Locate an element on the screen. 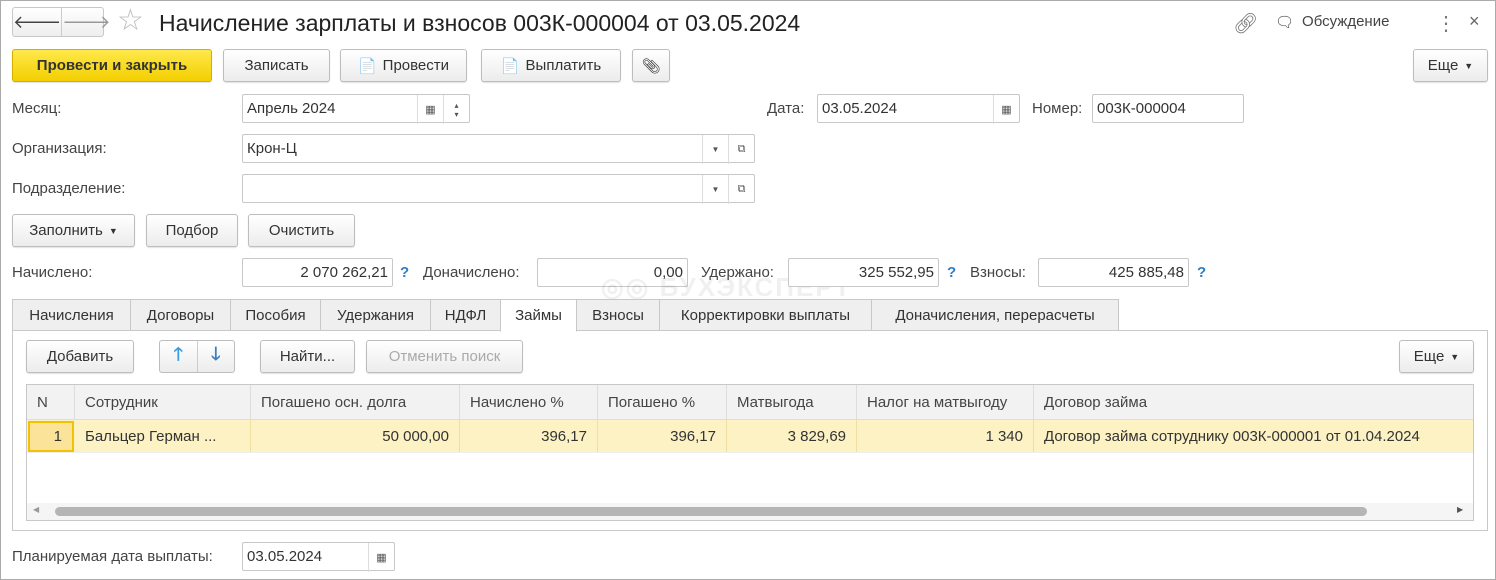  tab-benefits: Пособия is located at coordinates (275, 315).